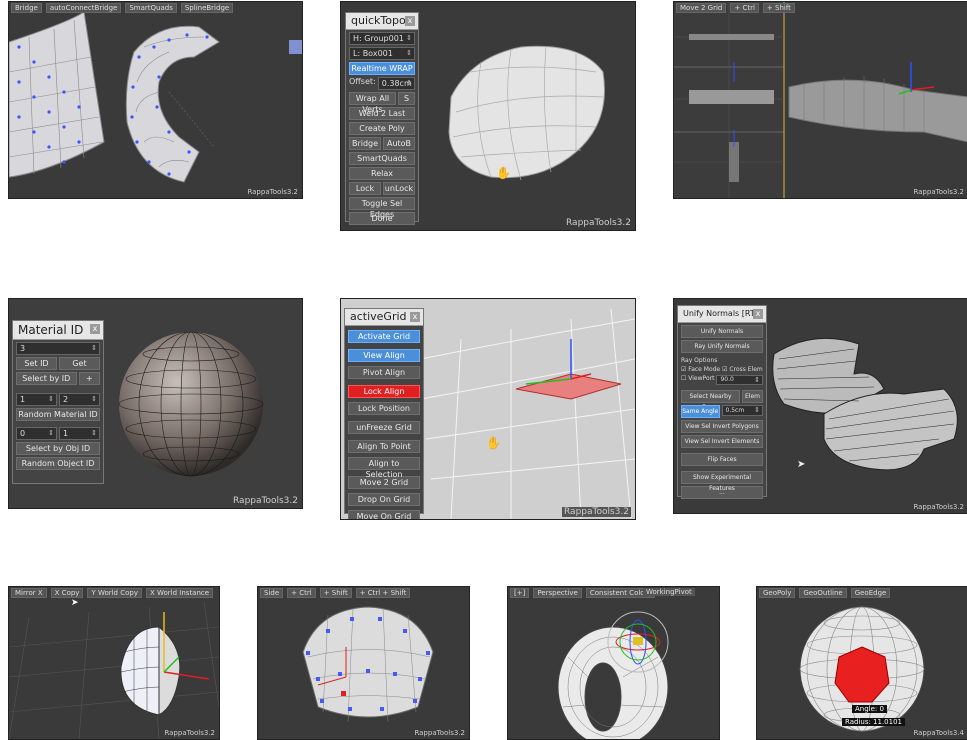 This screenshot has height=740, width=967. Describe the element at coordinates (365, 188) in the screenshot. I see `lock-button: Lock` at that location.